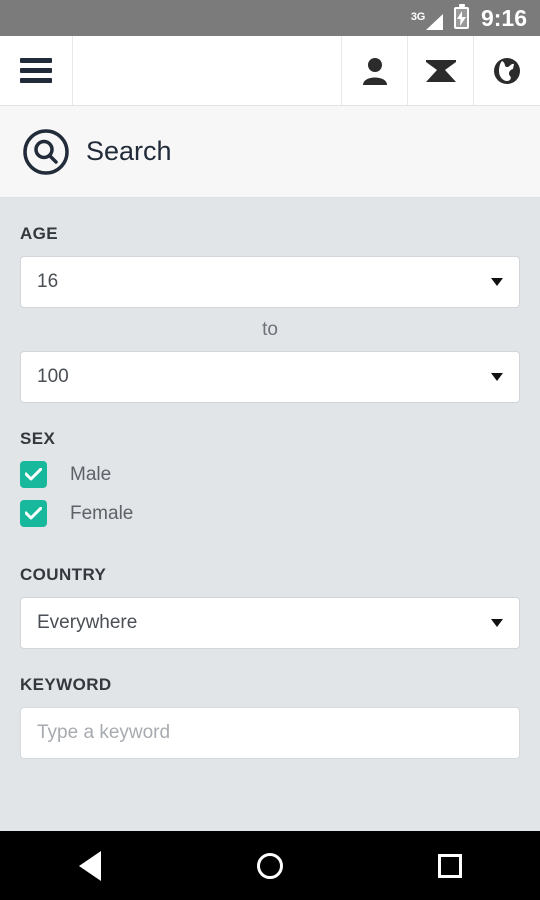 This screenshot has height=900, width=540. What do you see at coordinates (91, 474) in the screenshot?
I see `male-label: Male` at bounding box center [91, 474].